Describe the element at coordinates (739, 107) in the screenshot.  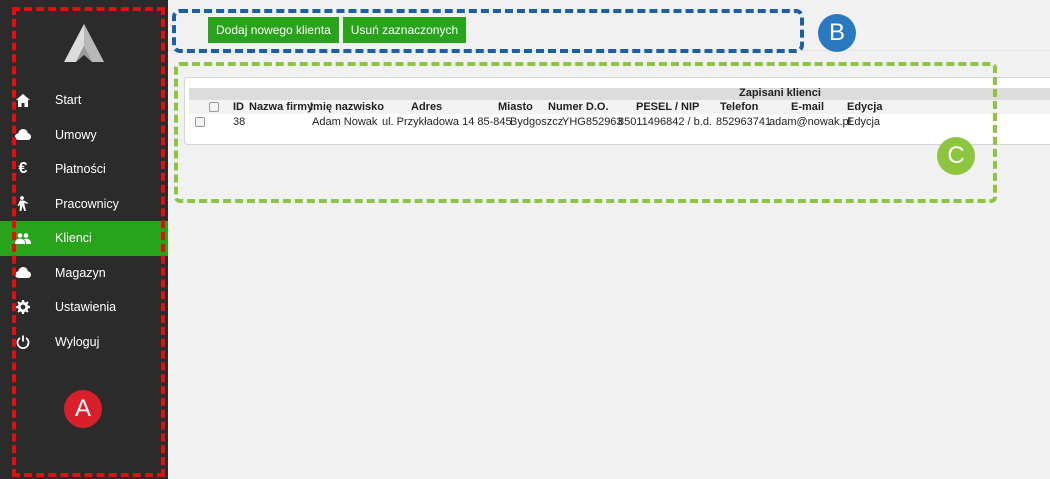
I see `column-header-phone: Telefon` at that location.